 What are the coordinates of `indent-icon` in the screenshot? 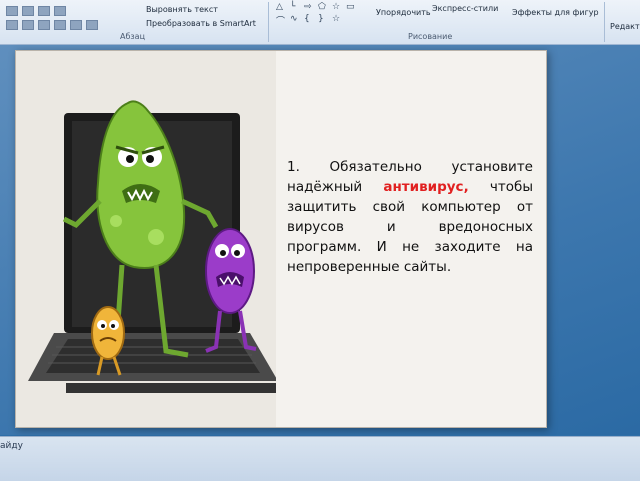 It's located at (60, 25).